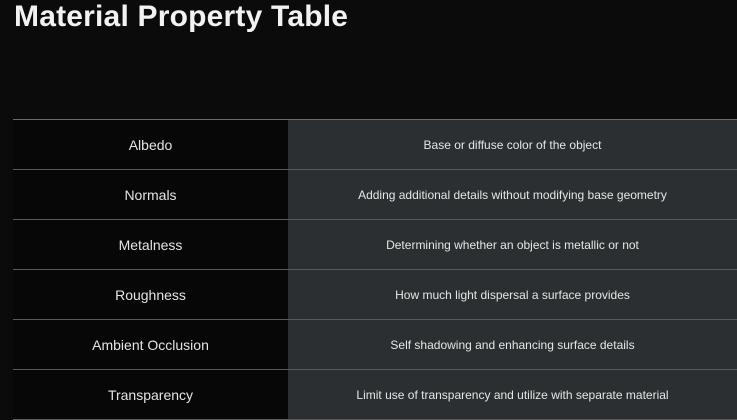 The width and height of the screenshot is (737, 420). I want to click on property-name: Ambient Occlusion, so click(150, 344).